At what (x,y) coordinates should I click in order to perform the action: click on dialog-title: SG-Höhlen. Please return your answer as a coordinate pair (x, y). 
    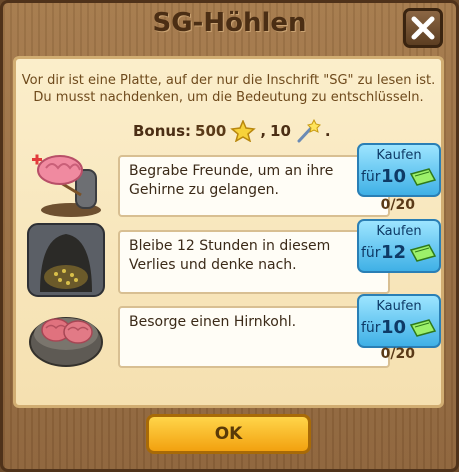
    Looking at the image, I should click on (229, 23).